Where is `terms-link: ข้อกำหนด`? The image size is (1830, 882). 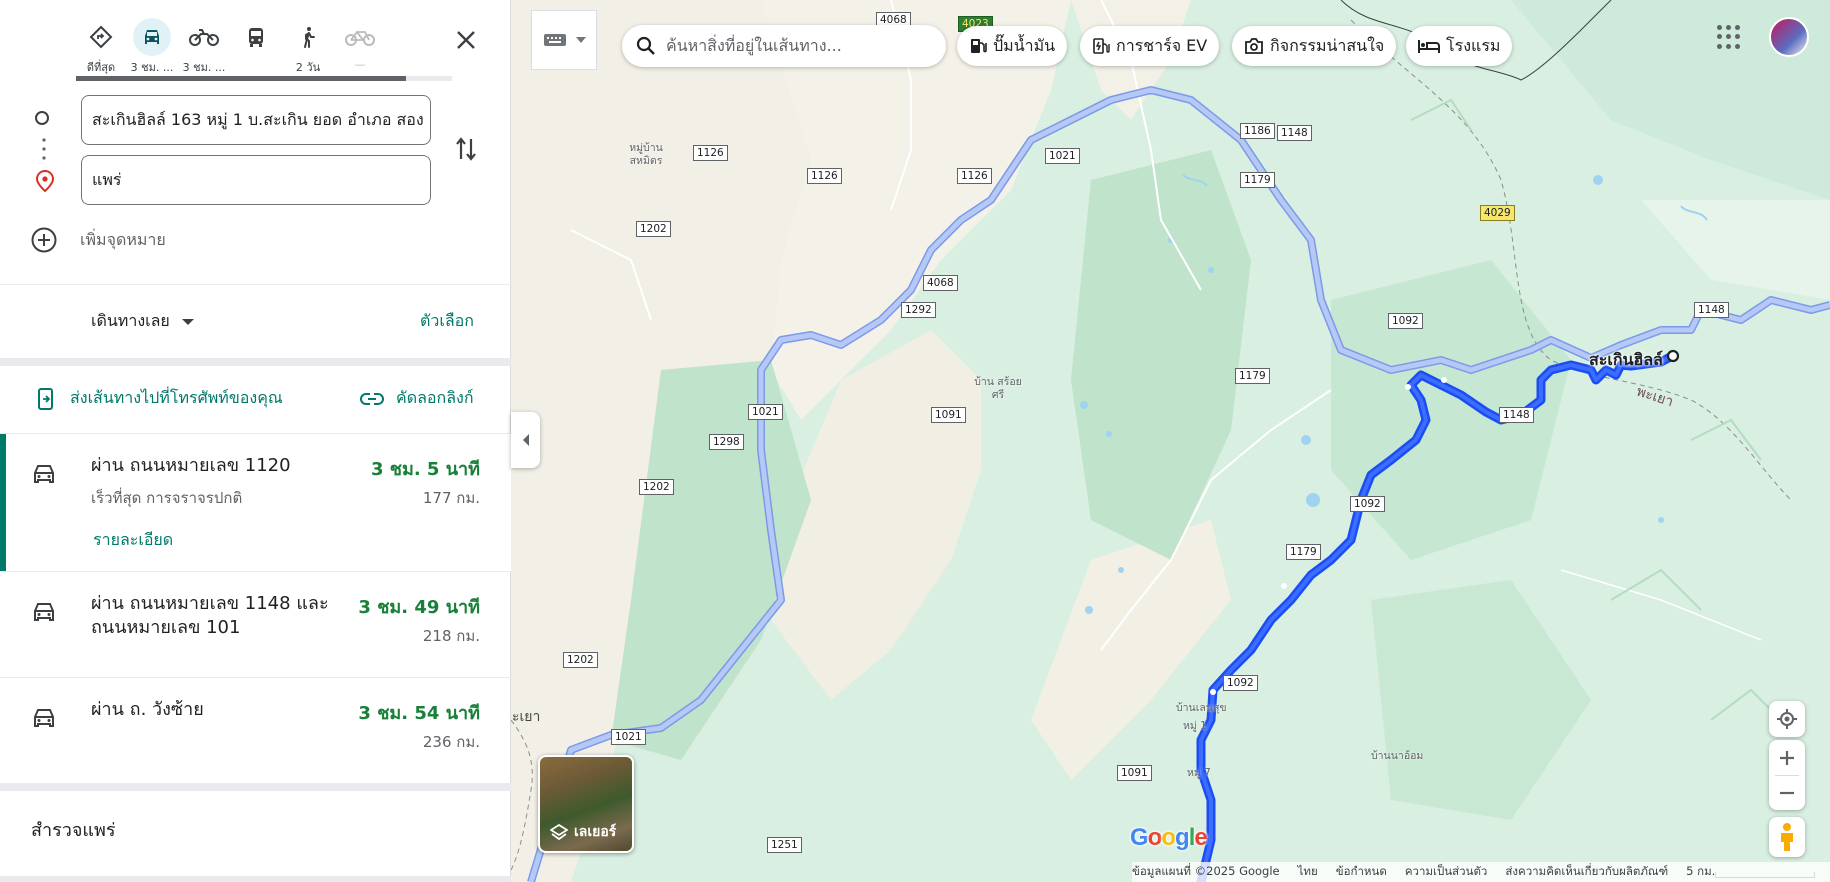
terms-link: ข้อกำหนด is located at coordinates (1361, 872).